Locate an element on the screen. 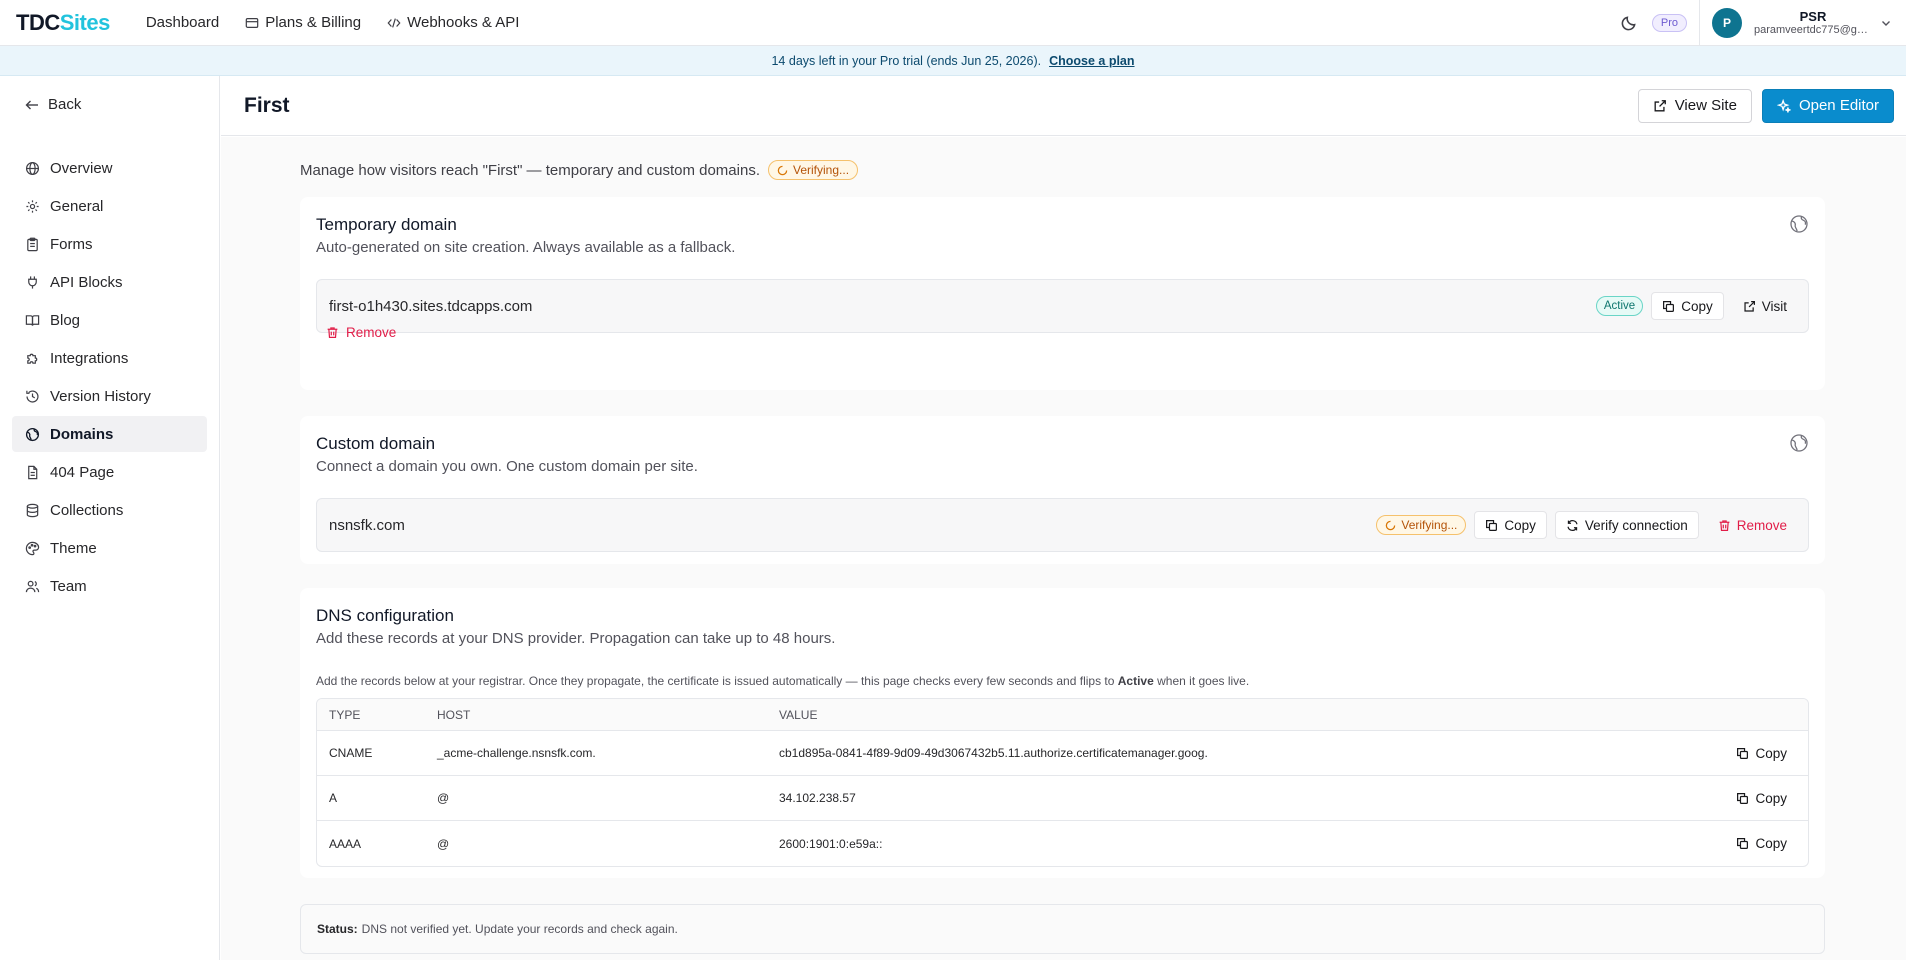  credit-card-icon is located at coordinates (252, 22).